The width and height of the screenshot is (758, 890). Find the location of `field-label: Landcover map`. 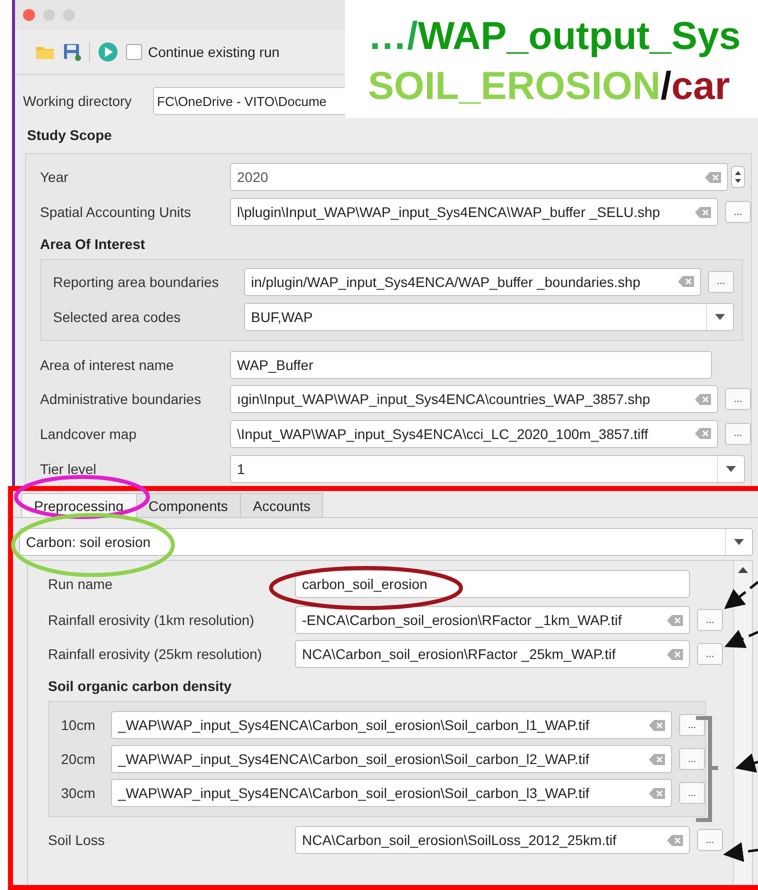

field-label: Landcover map is located at coordinates (89, 434).